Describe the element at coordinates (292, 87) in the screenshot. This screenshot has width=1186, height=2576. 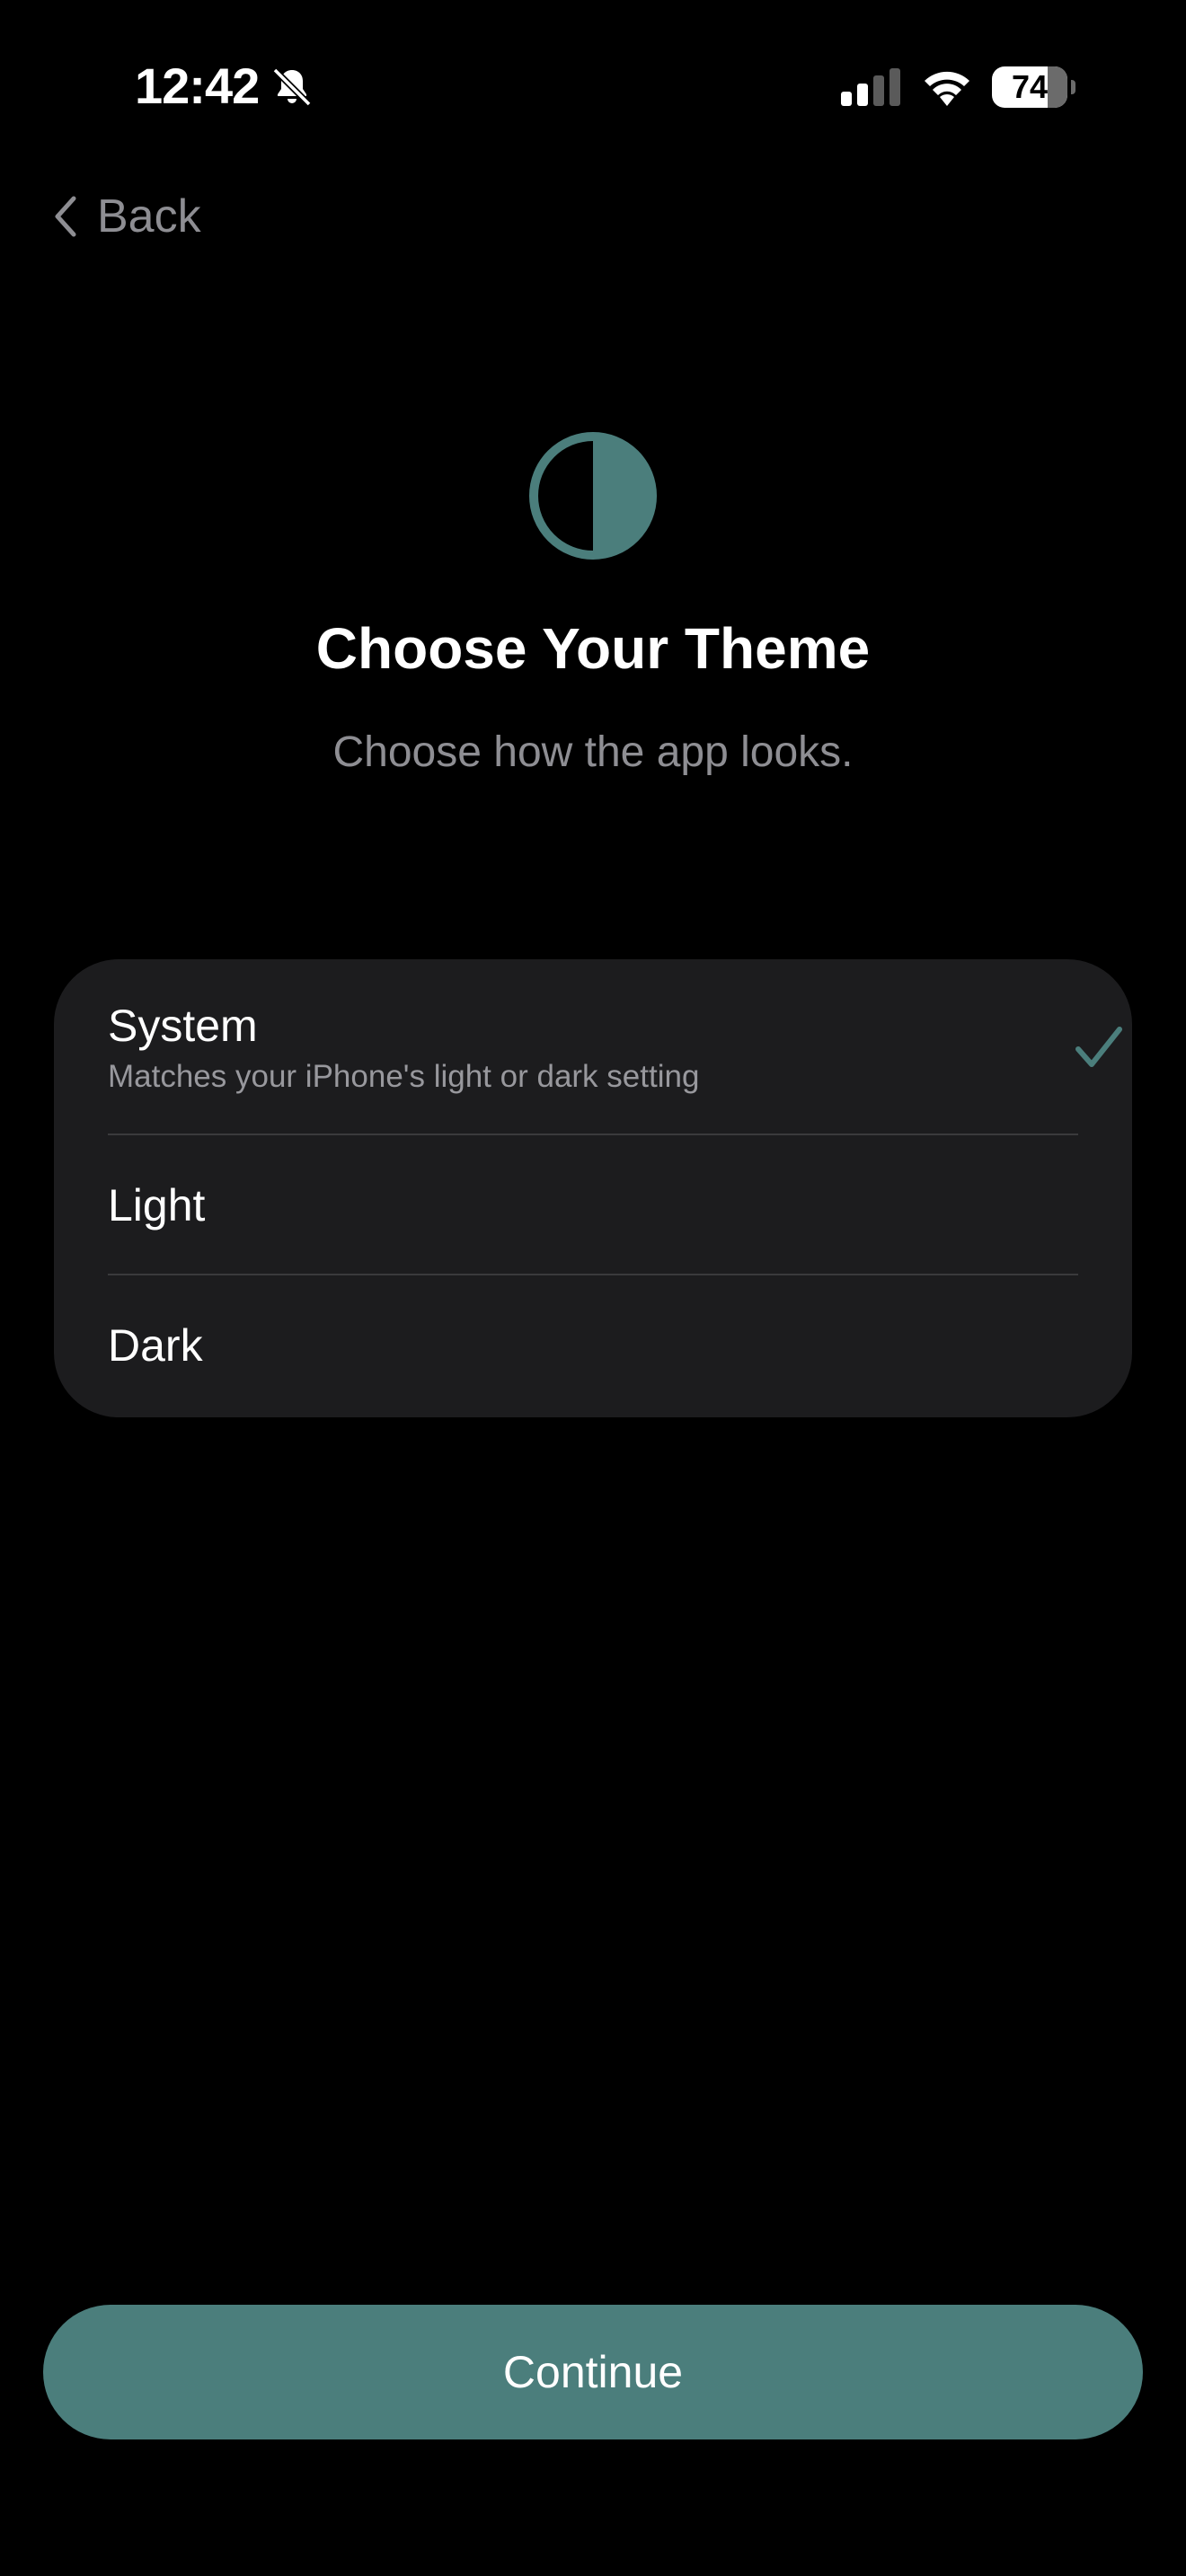
I see `bell-slash-icon` at that location.